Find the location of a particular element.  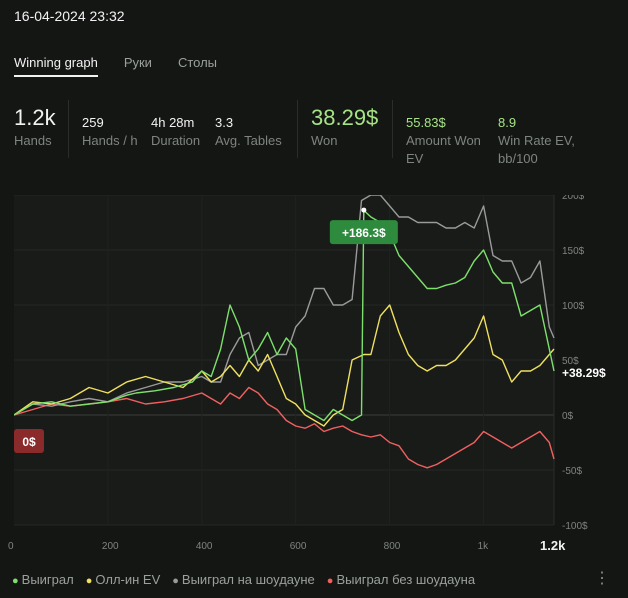

stat-amount-won-ev-label-2: EV is located at coordinates (415, 158).